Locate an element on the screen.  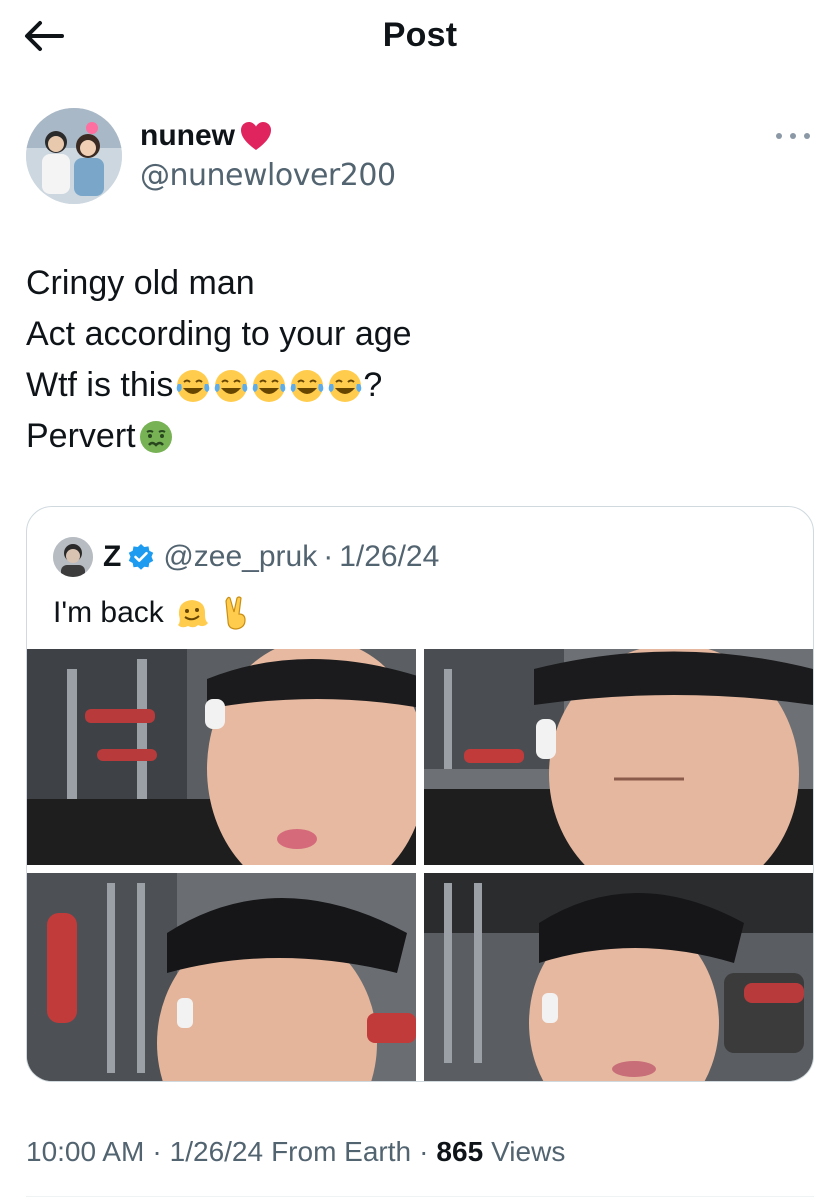
divider is located at coordinates (420, 1196).